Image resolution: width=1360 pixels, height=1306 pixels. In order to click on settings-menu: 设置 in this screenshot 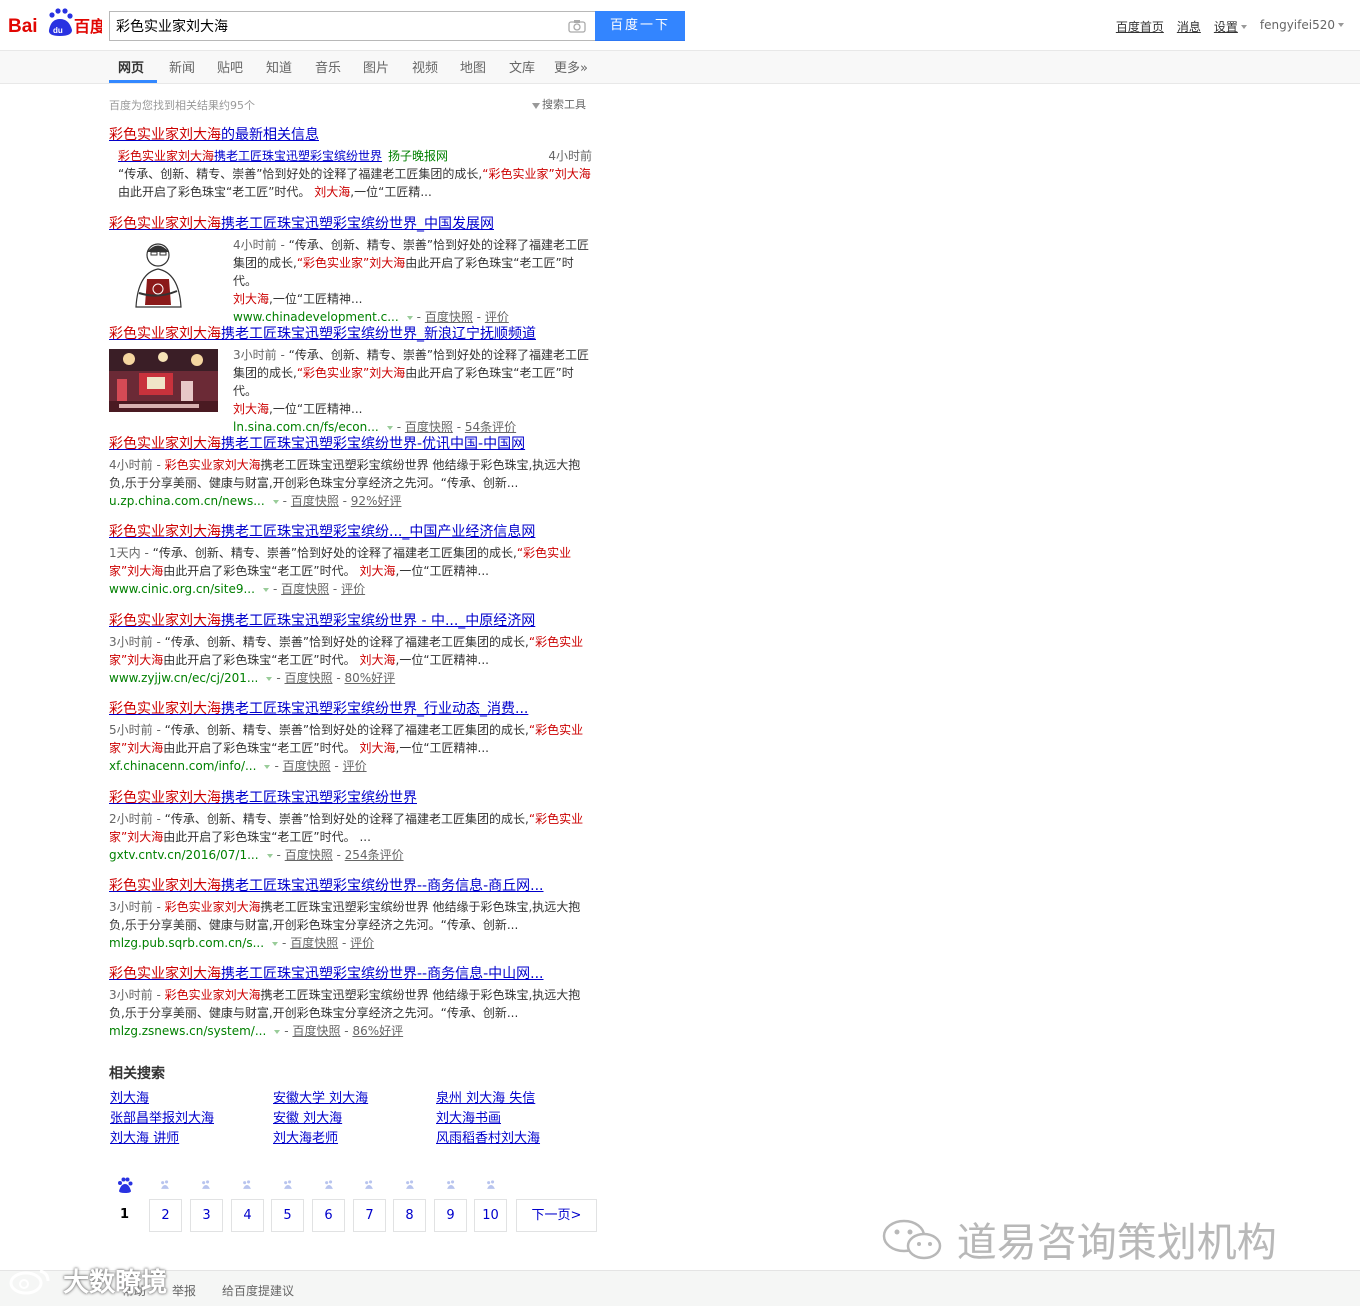, I will do `click(1230, 27)`.